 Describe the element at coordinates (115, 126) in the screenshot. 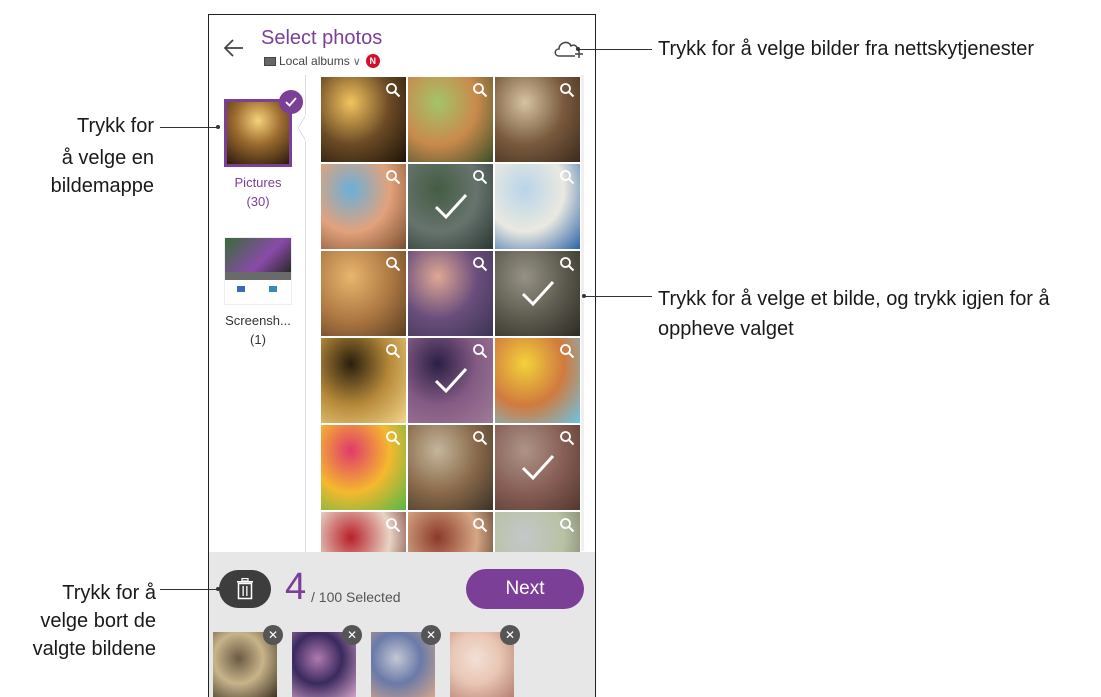

I see `callout-folder-1: Trykk for` at that location.